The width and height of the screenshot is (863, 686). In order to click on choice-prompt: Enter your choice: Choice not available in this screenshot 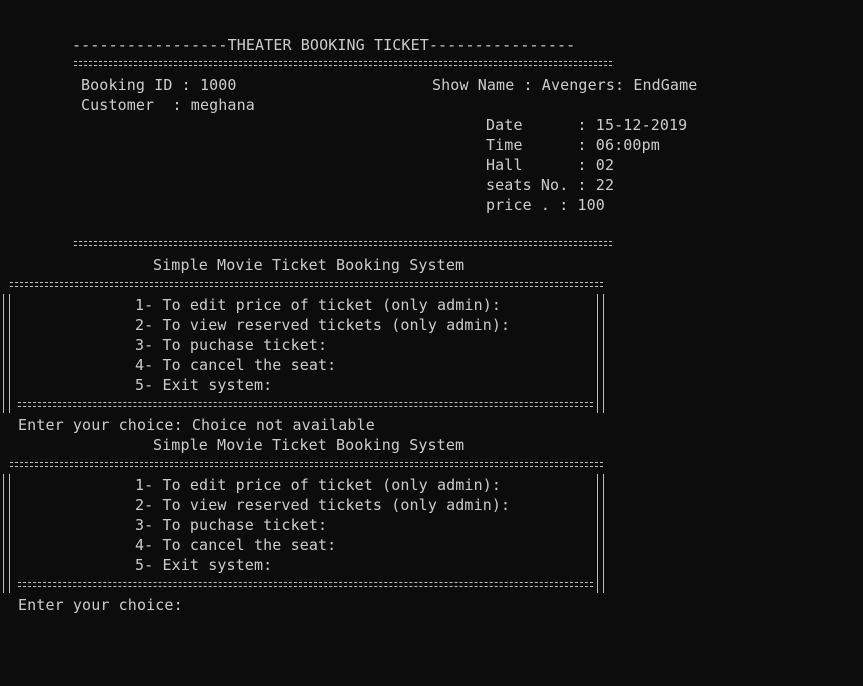, I will do `click(196, 425)`.